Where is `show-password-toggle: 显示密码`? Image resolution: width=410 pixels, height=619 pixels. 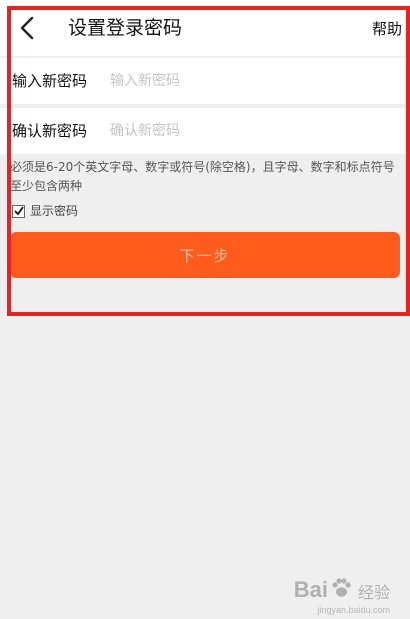
show-password-toggle: 显示密码 is located at coordinates (45, 211).